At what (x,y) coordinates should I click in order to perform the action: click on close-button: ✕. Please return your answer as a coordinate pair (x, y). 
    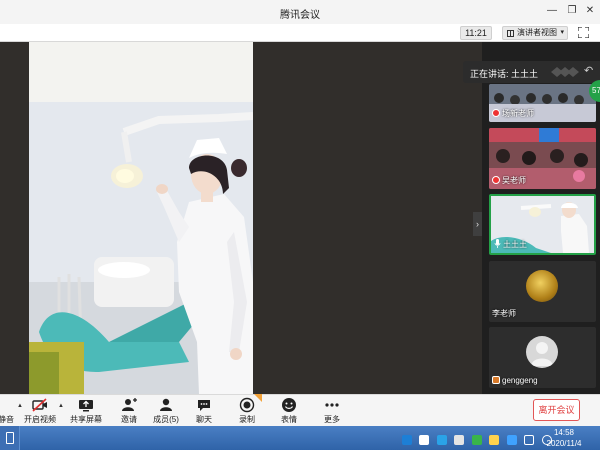
    Looking at the image, I should click on (590, 11).